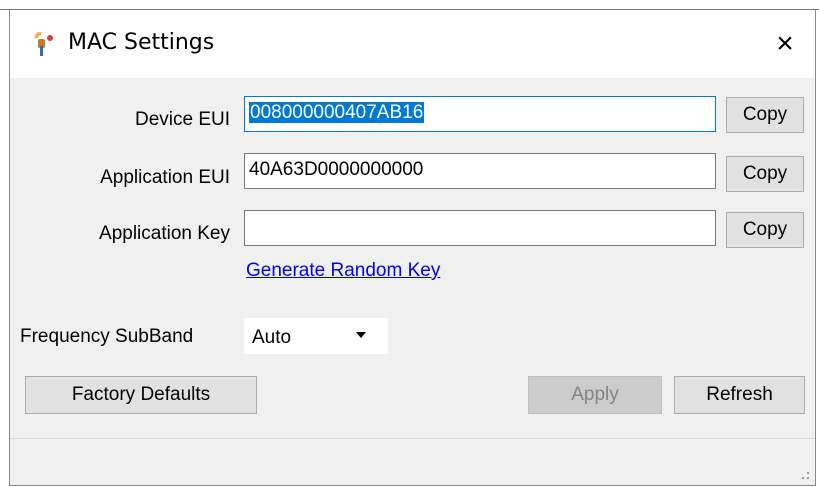  I want to click on application-key-label: Application Key, so click(164, 233).